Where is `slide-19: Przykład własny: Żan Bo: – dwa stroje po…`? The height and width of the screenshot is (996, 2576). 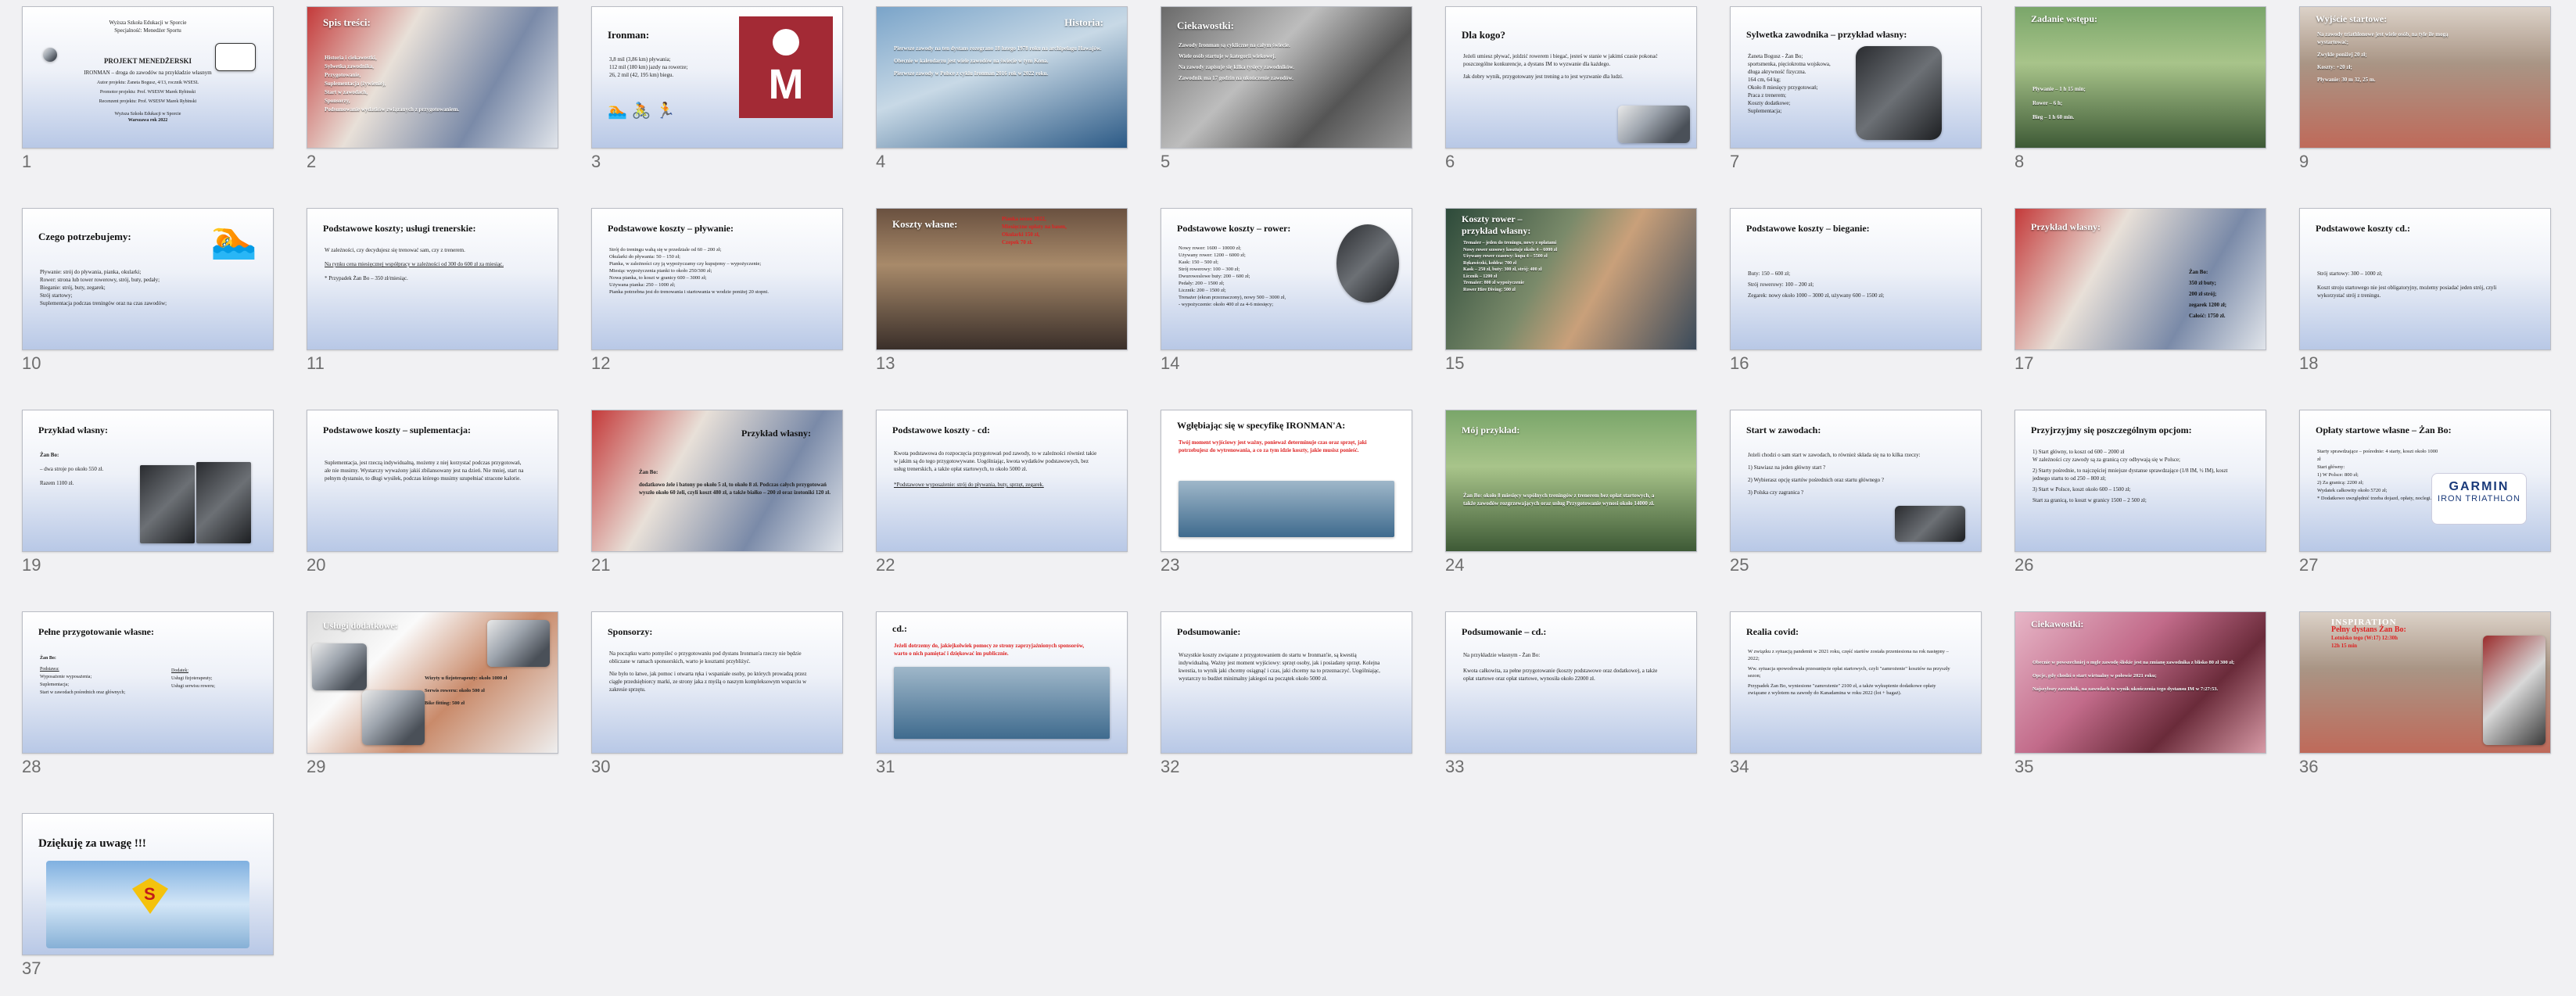
slide-19: Przykład własny: Żan Bo: – dwa stroje po… is located at coordinates (148, 493).